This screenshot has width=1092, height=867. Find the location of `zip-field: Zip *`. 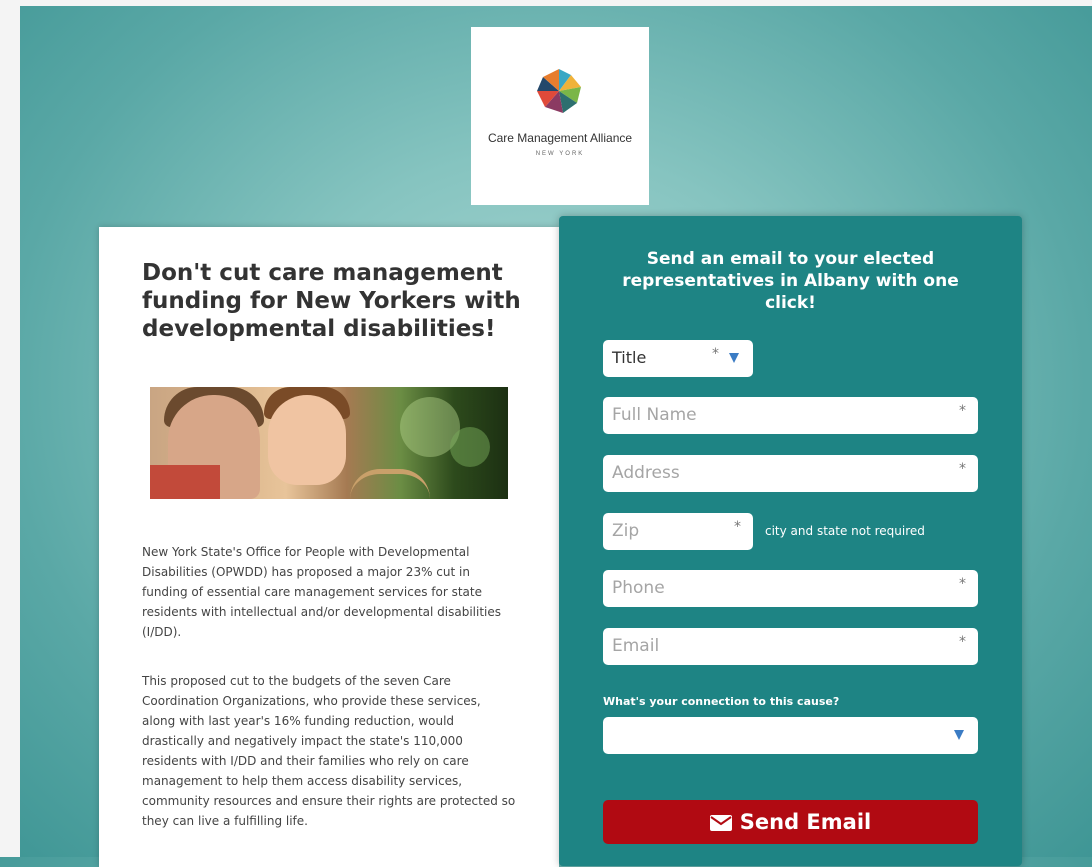

zip-field: Zip * is located at coordinates (678, 531).